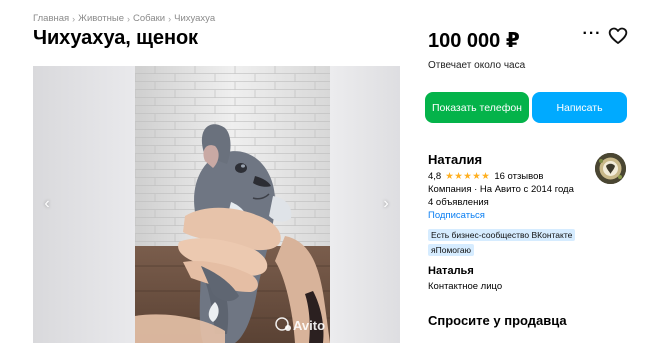  What do you see at coordinates (465, 286) in the screenshot?
I see `contact-role: Контактное лицо` at bounding box center [465, 286].